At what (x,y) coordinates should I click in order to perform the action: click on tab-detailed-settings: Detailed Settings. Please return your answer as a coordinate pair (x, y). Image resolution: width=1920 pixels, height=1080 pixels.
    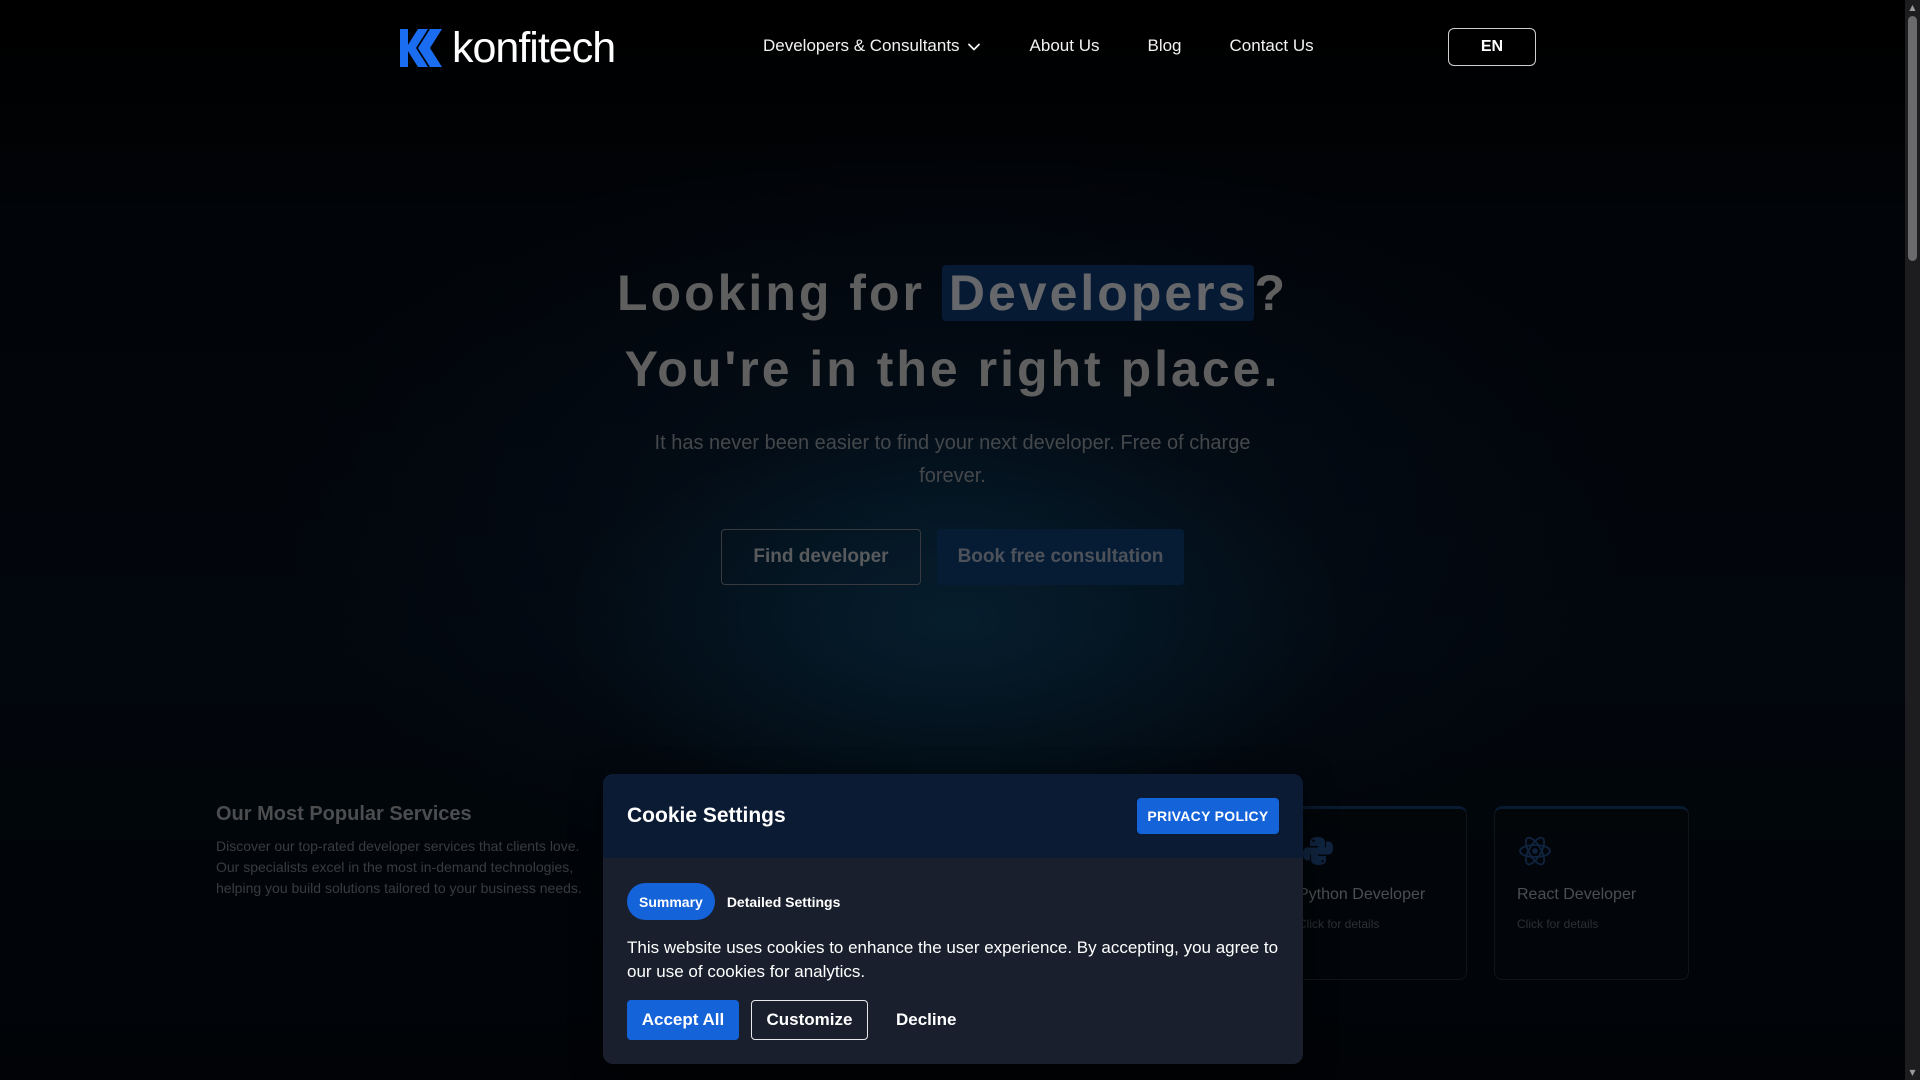
    Looking at the image, I should click on (784, 902).